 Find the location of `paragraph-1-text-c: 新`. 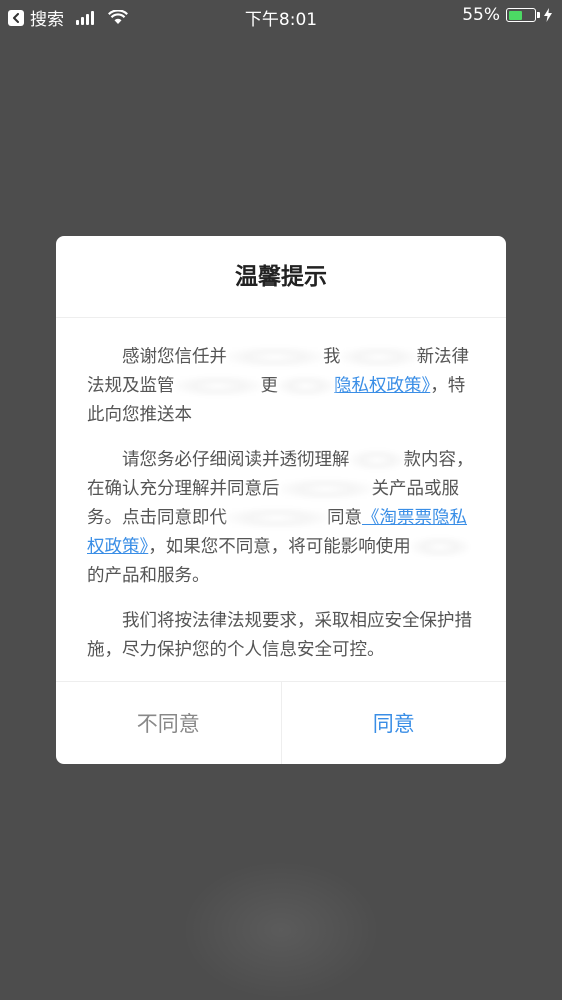

paragraph-1-text-c: 新 is located at coordinates (425, 357).